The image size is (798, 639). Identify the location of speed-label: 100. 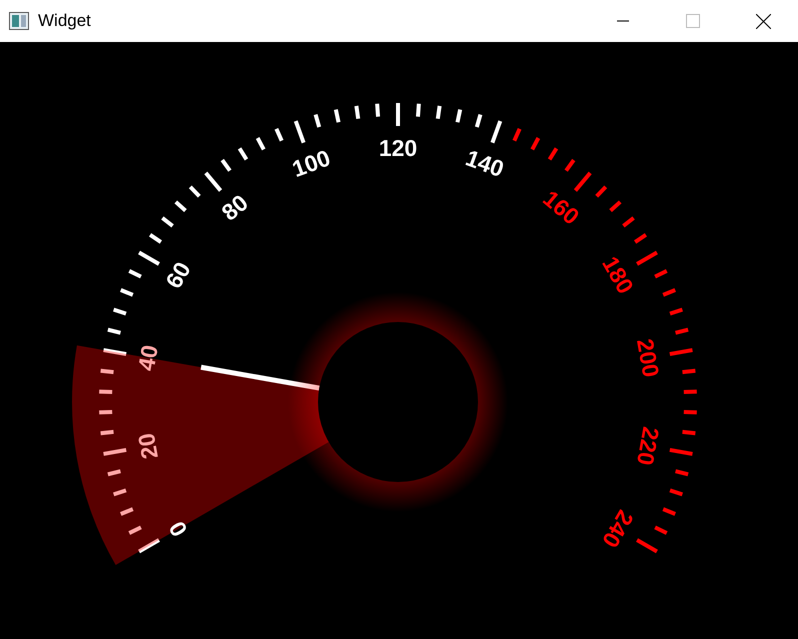
(311, 163).